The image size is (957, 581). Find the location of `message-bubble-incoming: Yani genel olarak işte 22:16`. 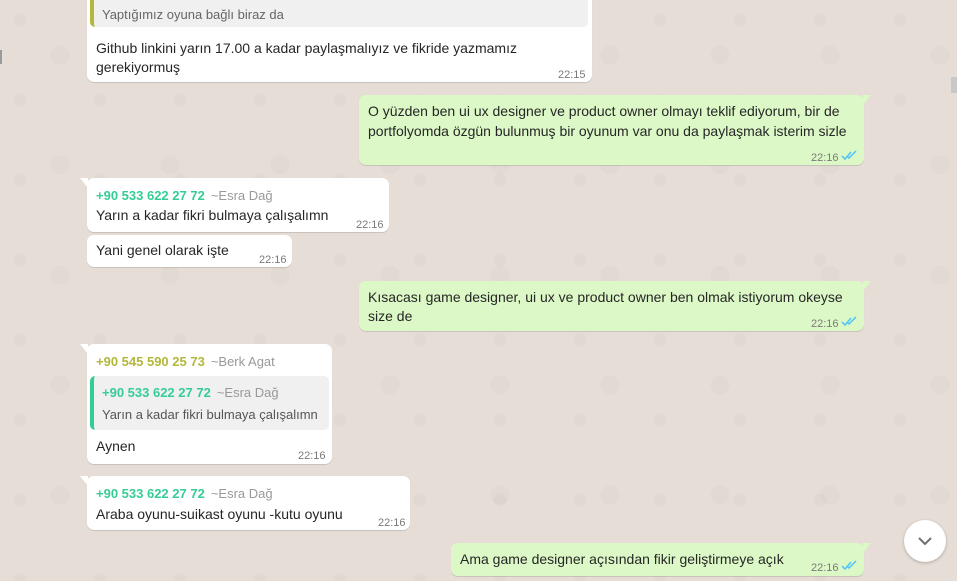

message-bubble-incoming: Yani genel olarak işte 22:16 is located at coordinates (189, 251).